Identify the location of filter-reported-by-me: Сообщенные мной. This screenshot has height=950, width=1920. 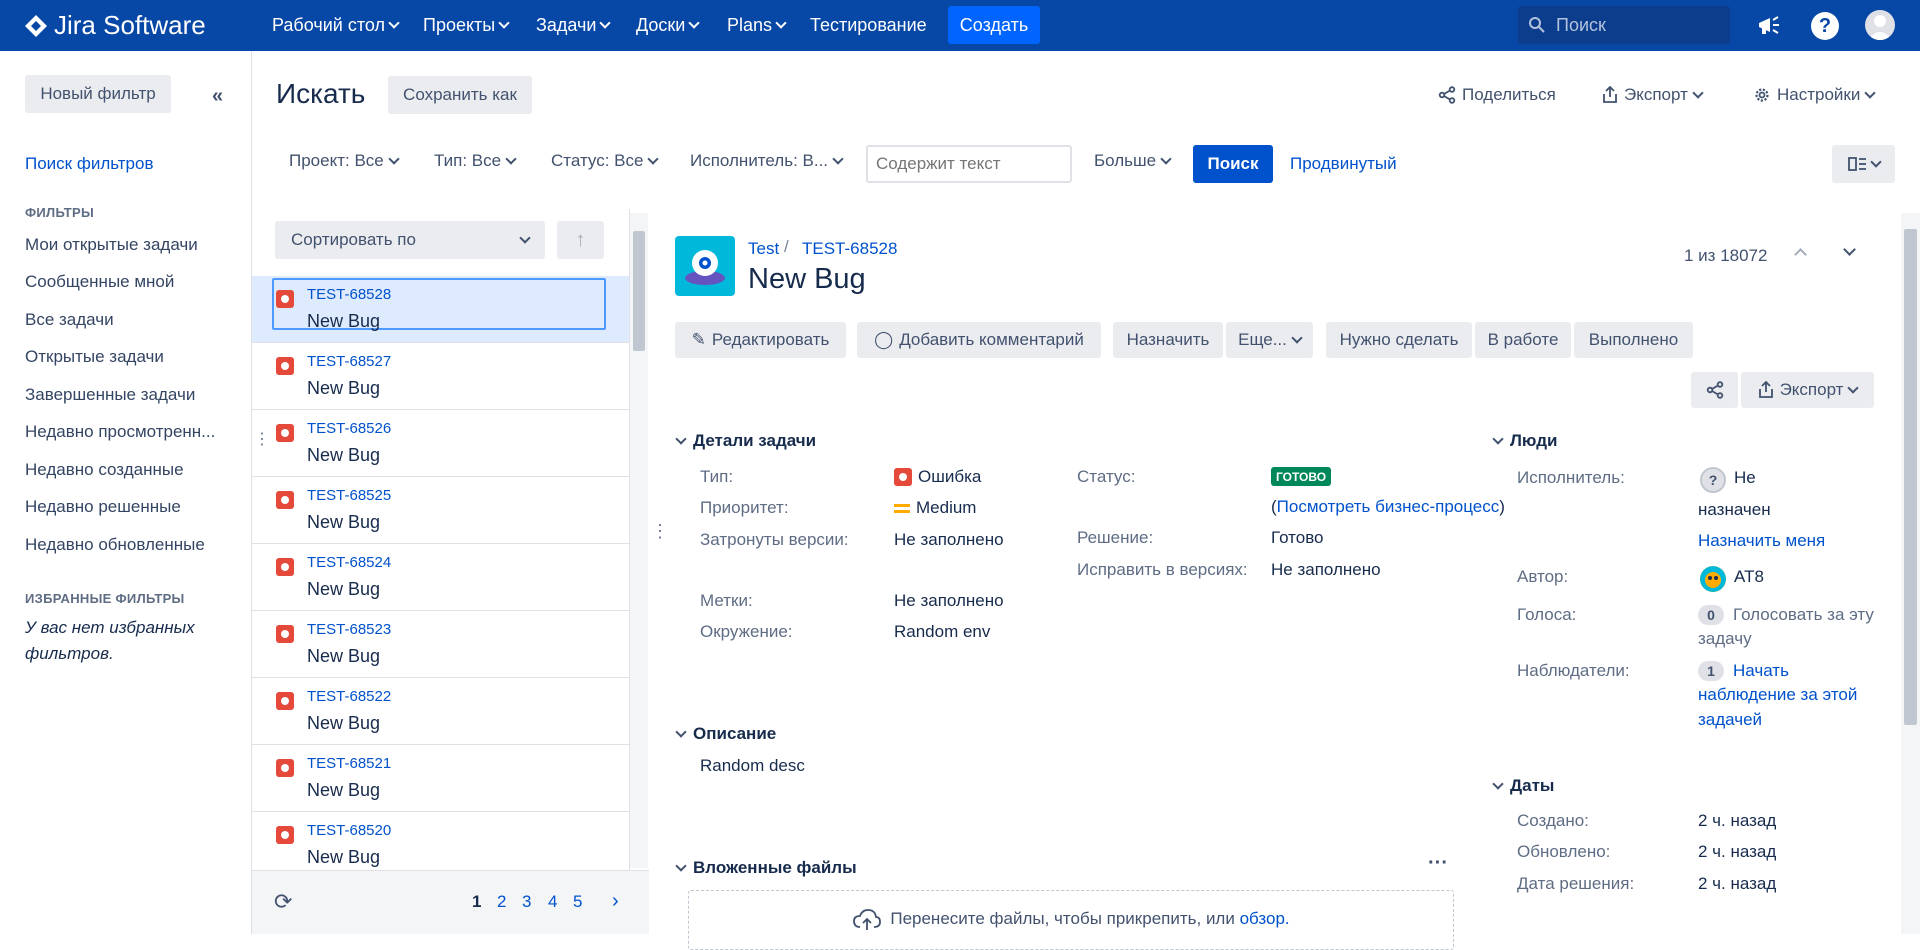
(99, 282).